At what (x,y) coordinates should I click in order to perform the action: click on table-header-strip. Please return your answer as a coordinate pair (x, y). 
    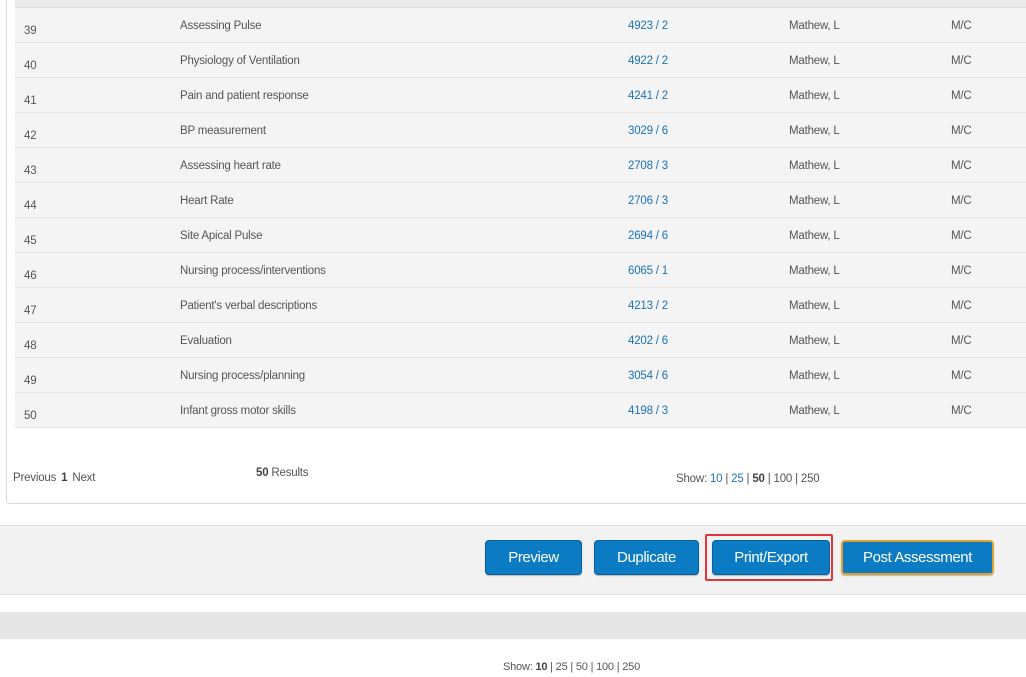
    Looking at the image, I should click on (520, 4).